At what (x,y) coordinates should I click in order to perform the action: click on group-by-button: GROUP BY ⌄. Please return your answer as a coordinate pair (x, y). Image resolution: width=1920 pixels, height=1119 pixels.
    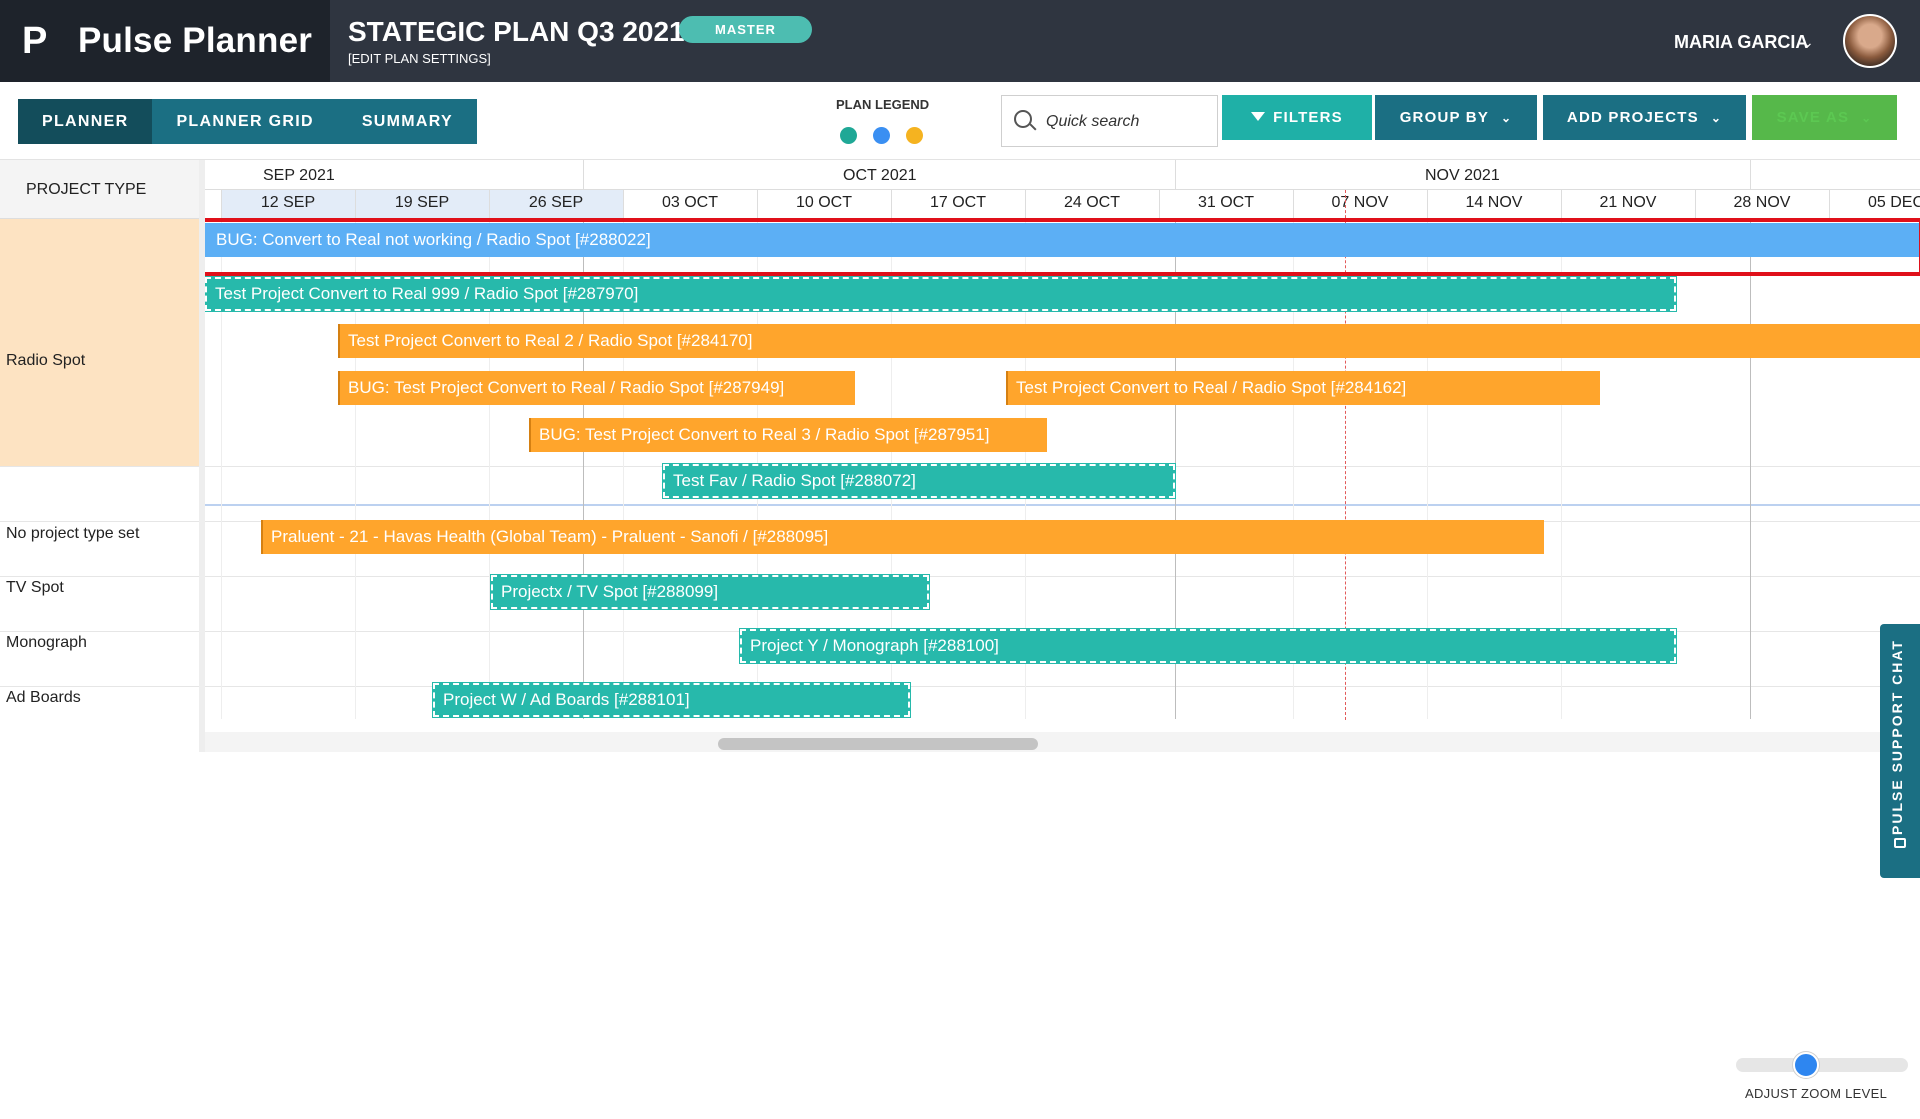
    Looking at the image, I should click on (1456, 117).